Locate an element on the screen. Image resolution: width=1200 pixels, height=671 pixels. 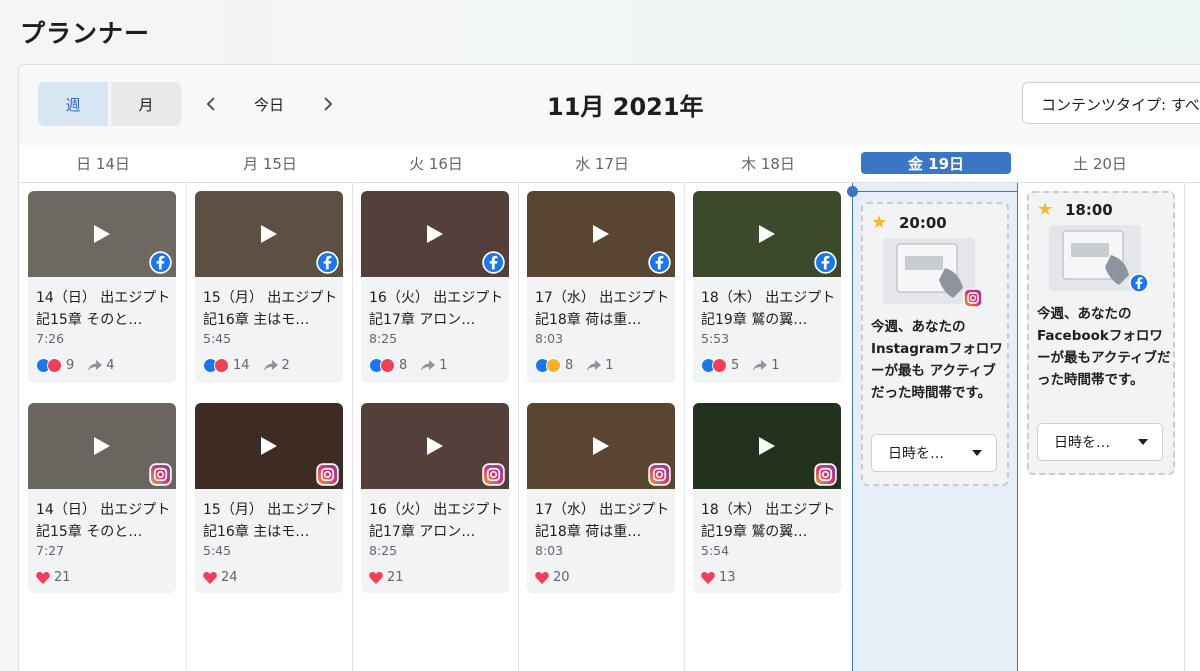
month-view-button: 月 is located at coordinates (146, 104).